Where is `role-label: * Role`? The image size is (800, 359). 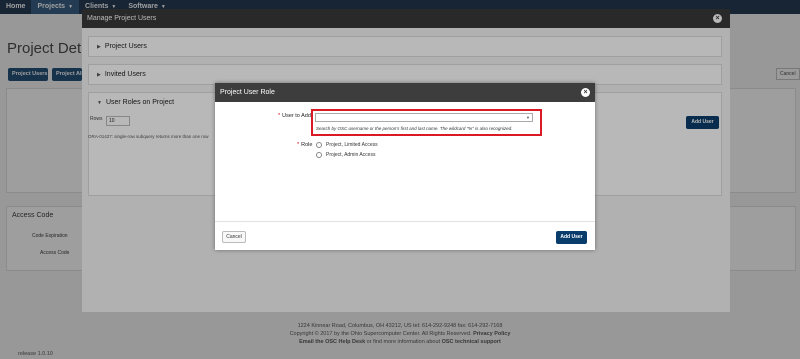
role-label: * Role is located at coordinates (304, 145).